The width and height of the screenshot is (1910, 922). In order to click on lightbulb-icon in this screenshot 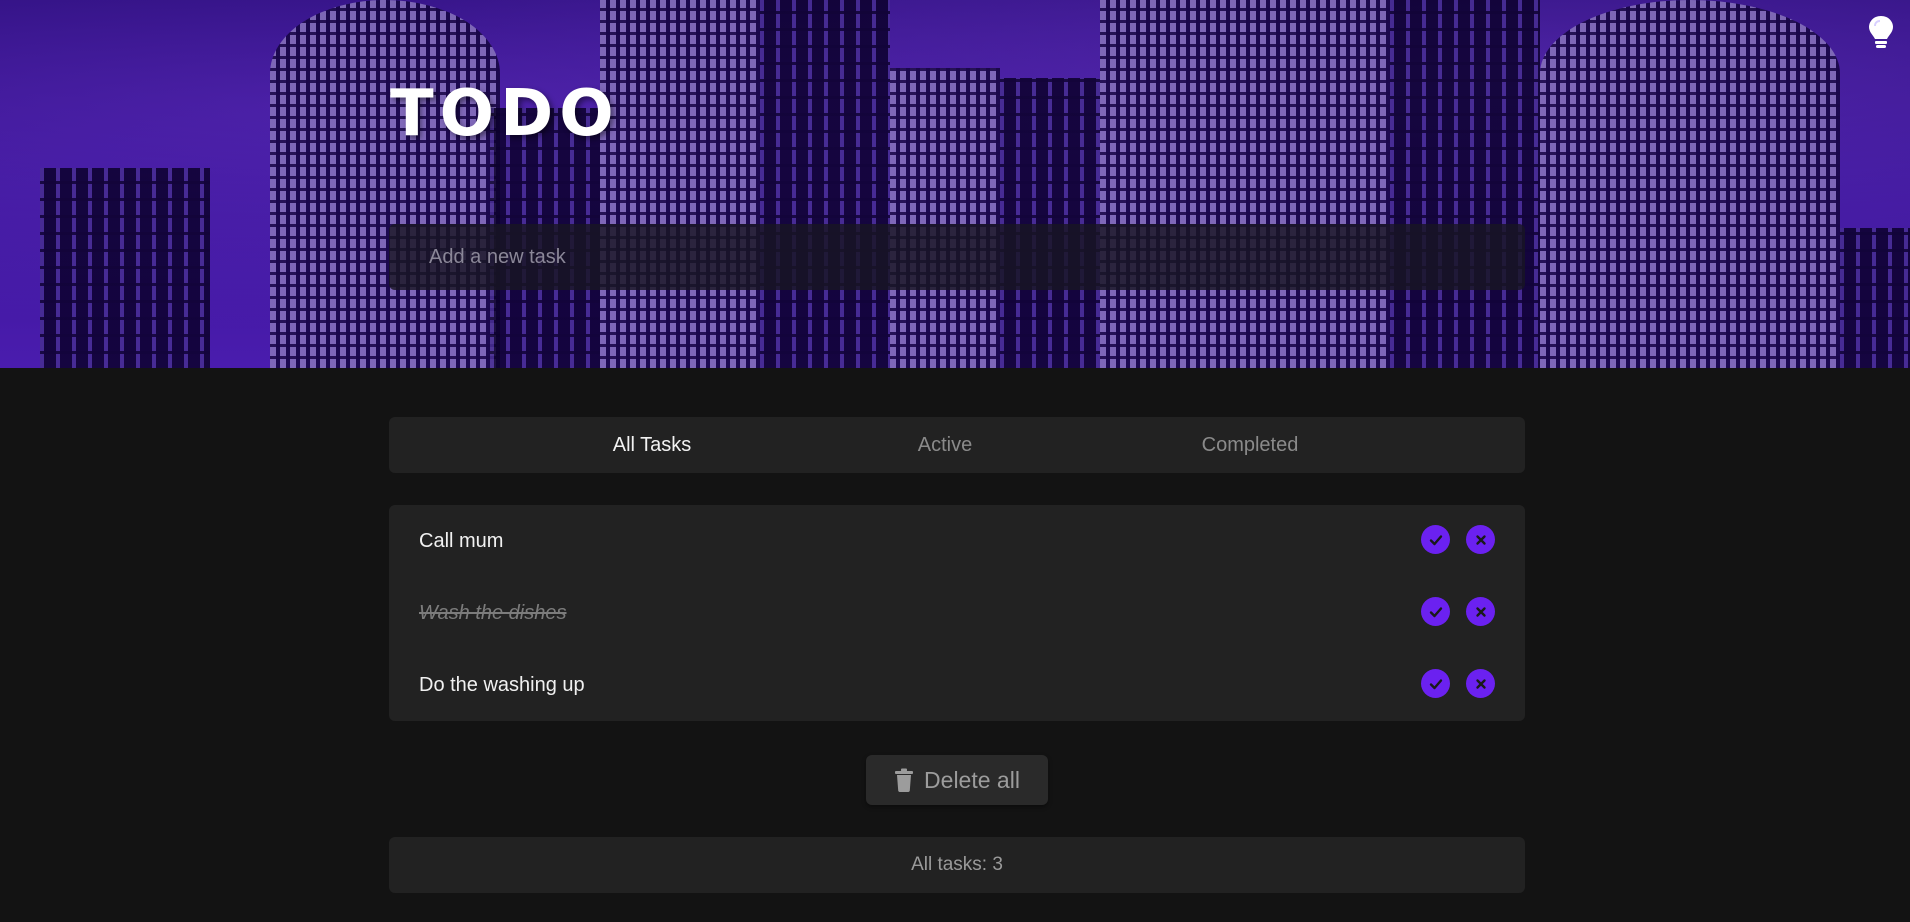, I will do `click(1881, 32)`.